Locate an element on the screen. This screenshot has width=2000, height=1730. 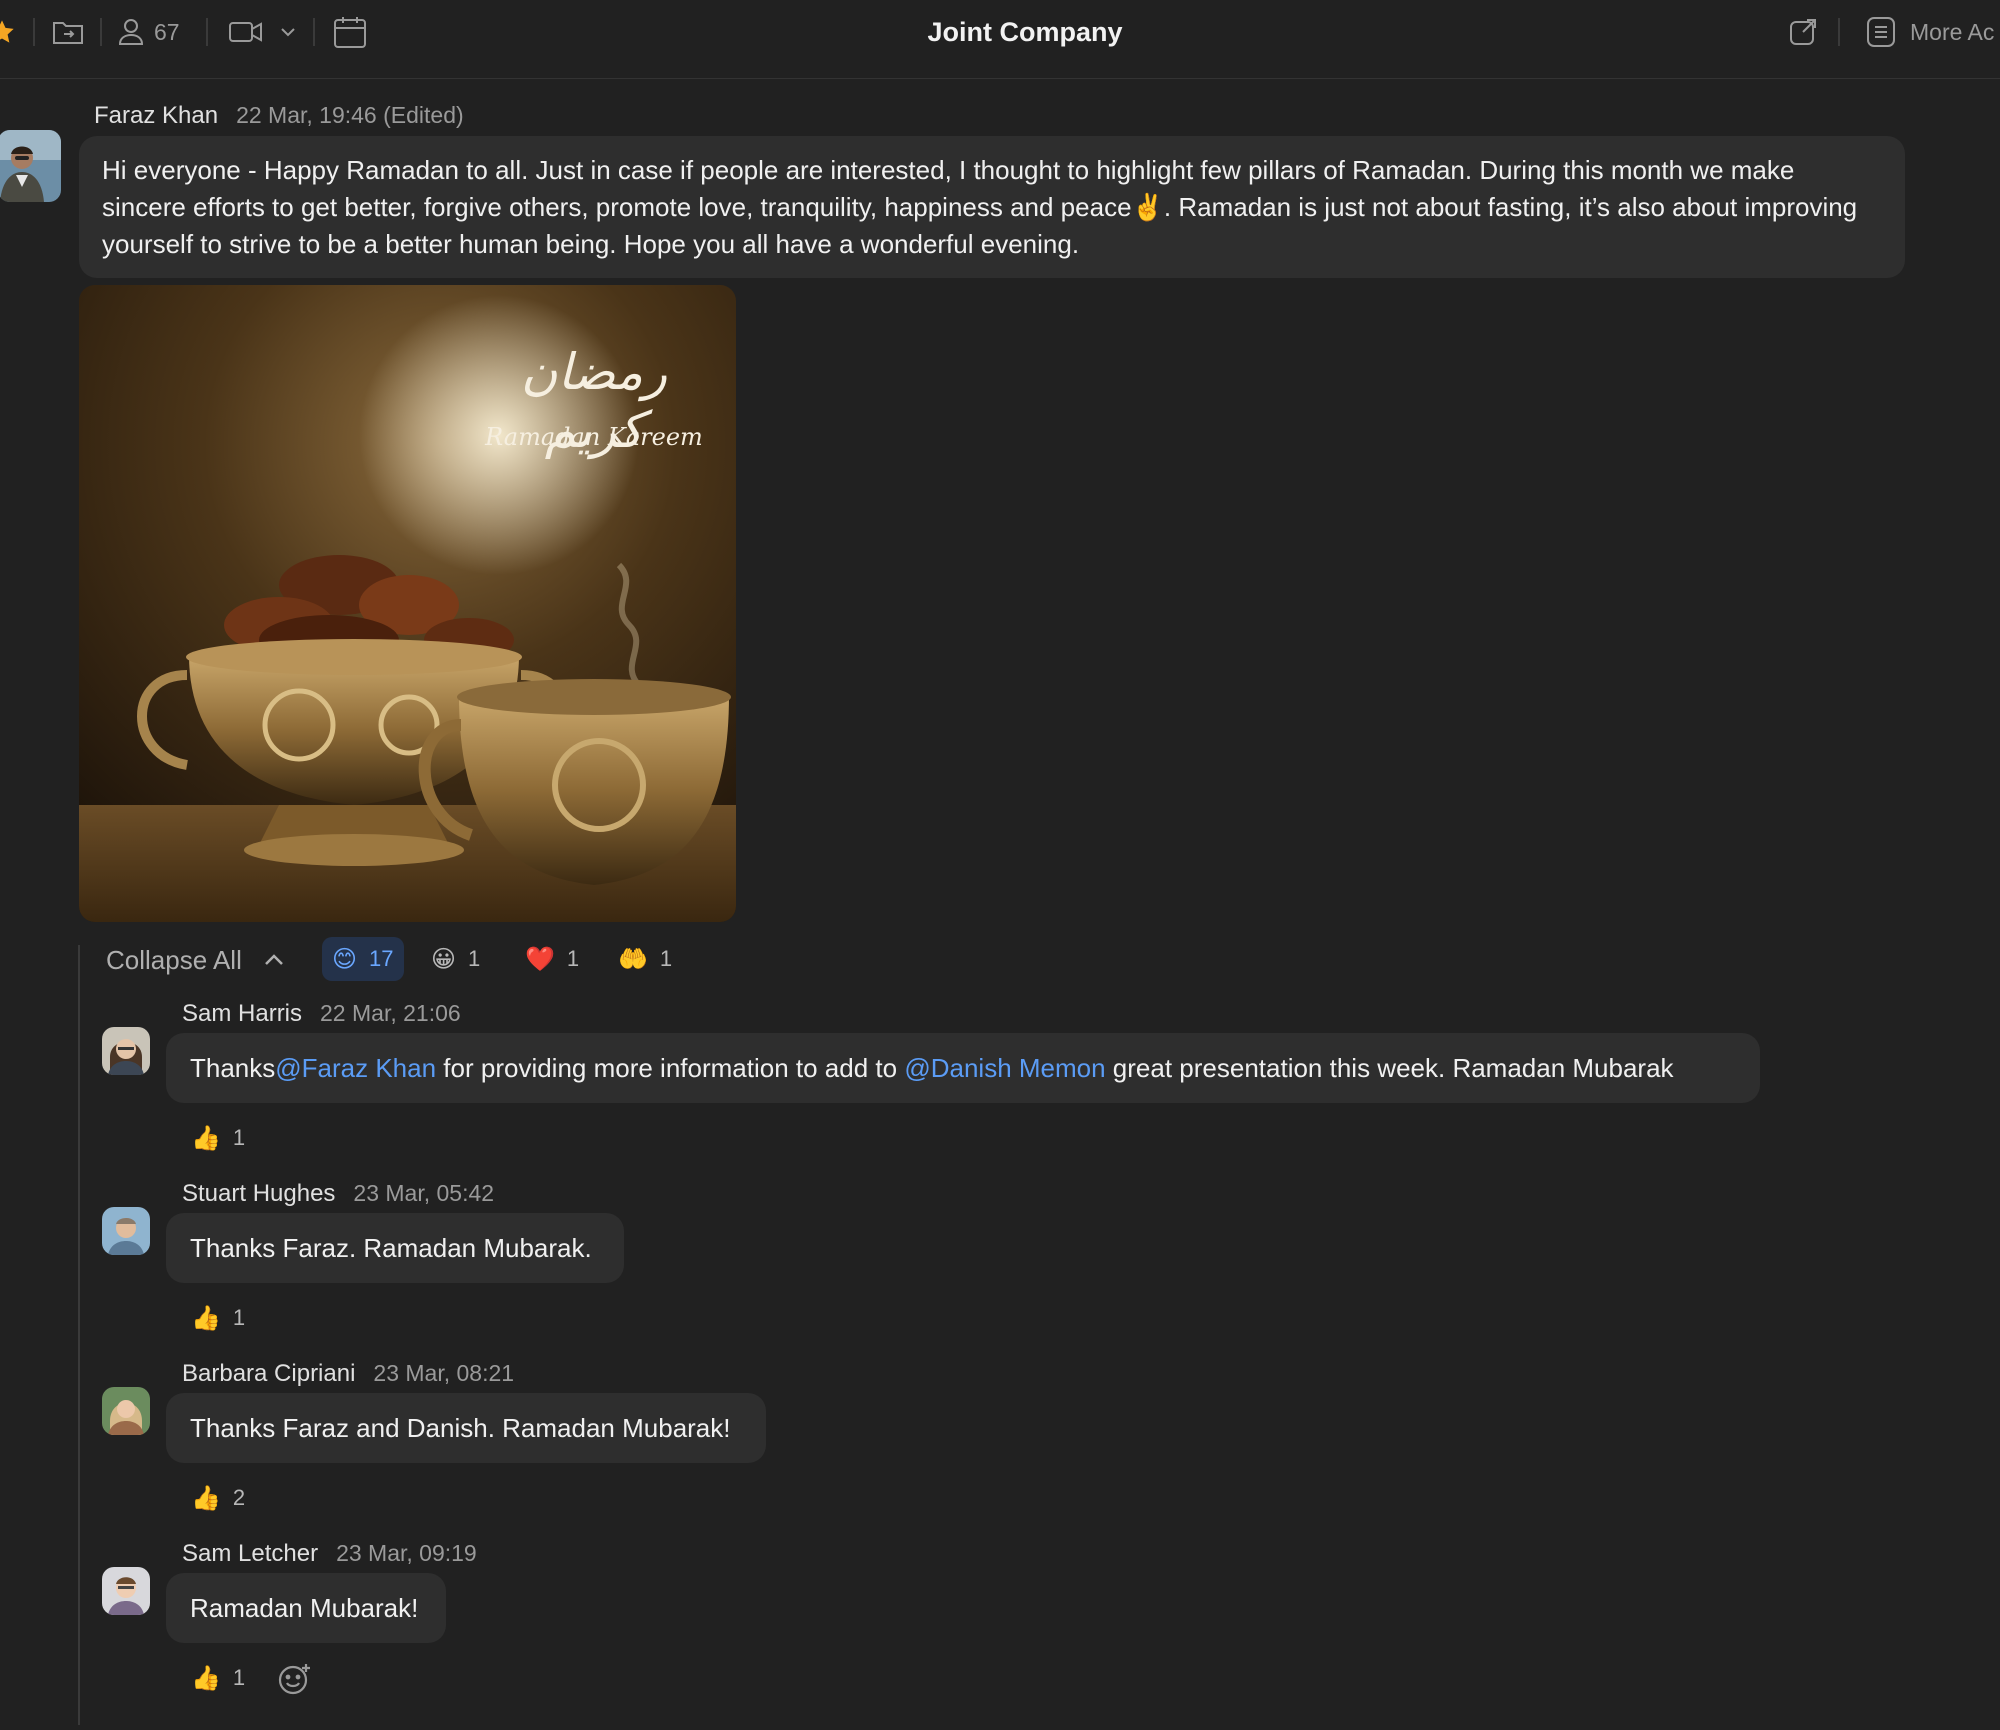
collapse-all-label: Collapse All is located at coordinates (174, 959).